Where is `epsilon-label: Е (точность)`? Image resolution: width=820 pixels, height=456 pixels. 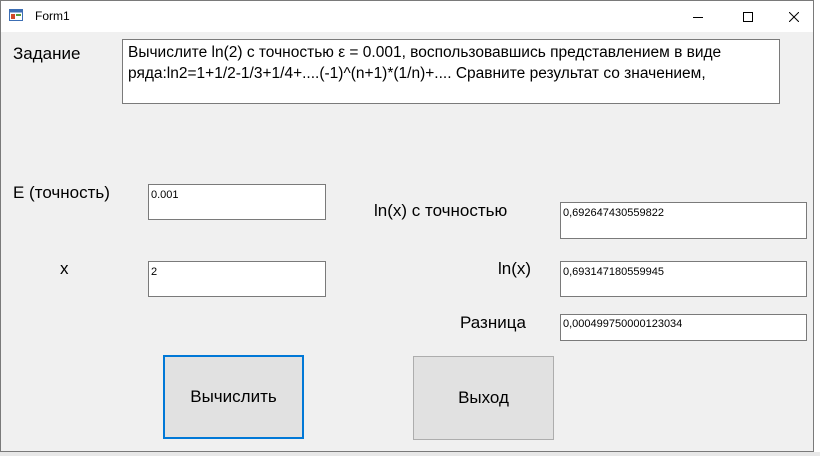
epsilon-label: Е (точность) is located at coordinates (61, 192).